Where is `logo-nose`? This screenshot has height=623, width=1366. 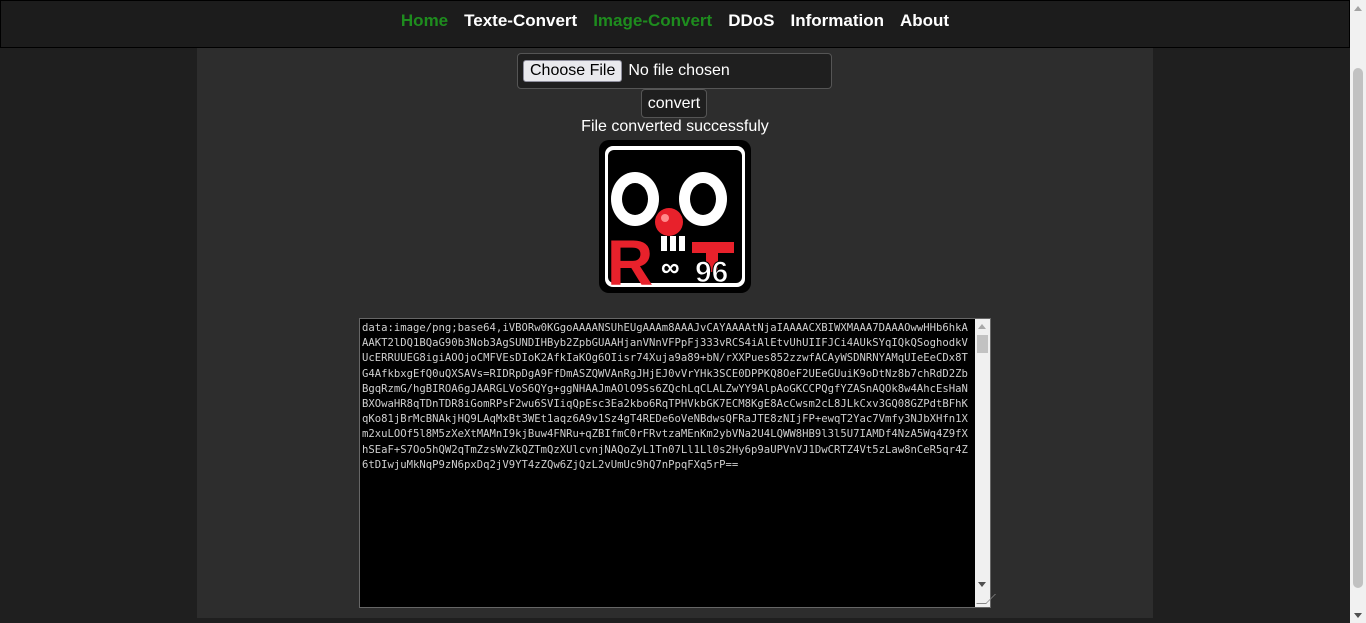
logo-nose is located at coordinates (669, 222).